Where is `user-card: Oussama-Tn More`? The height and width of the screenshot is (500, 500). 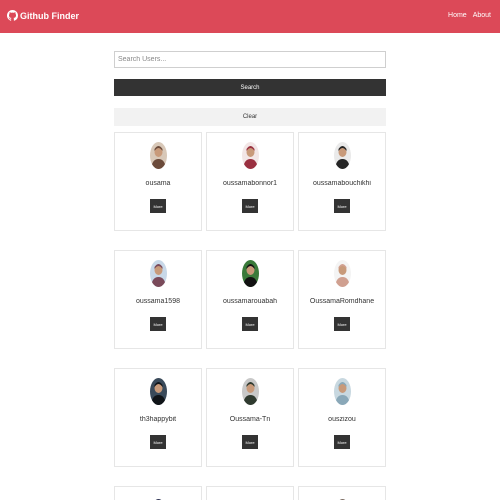 user-card: Oussama-Tn More is located at coordinates (250, 417).